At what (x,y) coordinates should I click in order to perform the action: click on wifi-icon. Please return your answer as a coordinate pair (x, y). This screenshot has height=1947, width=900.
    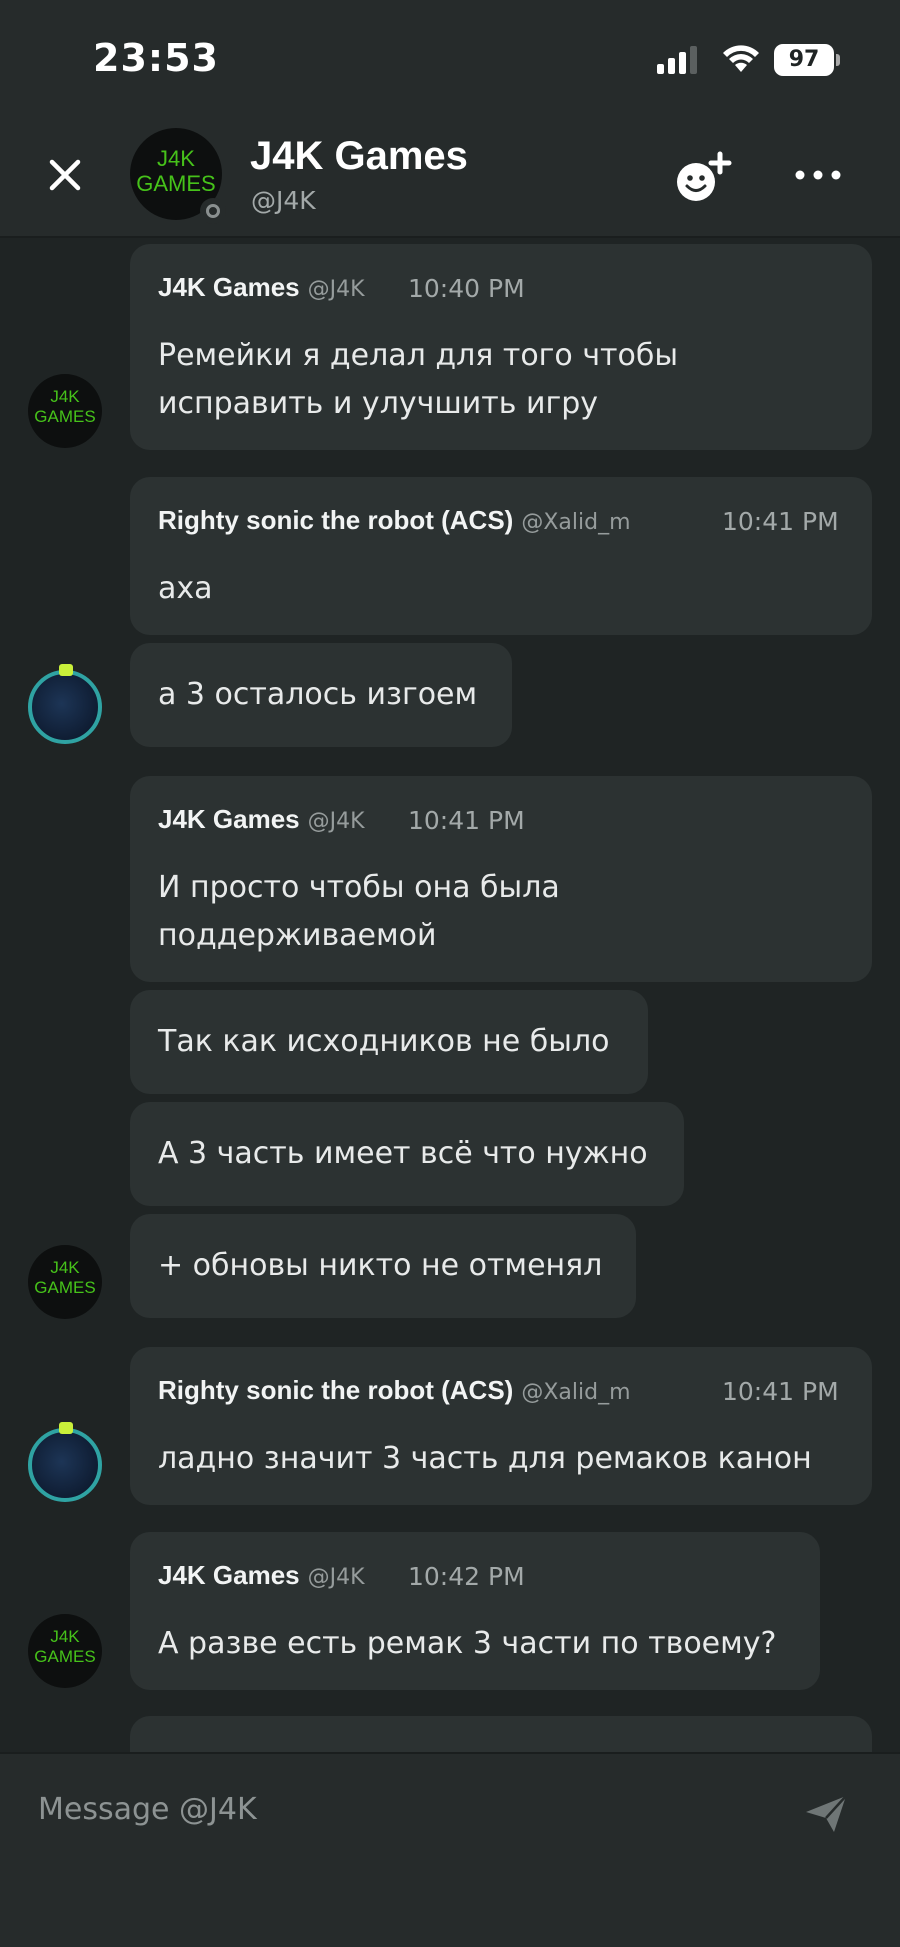
    Looking at the image, I should click on (741, 58).